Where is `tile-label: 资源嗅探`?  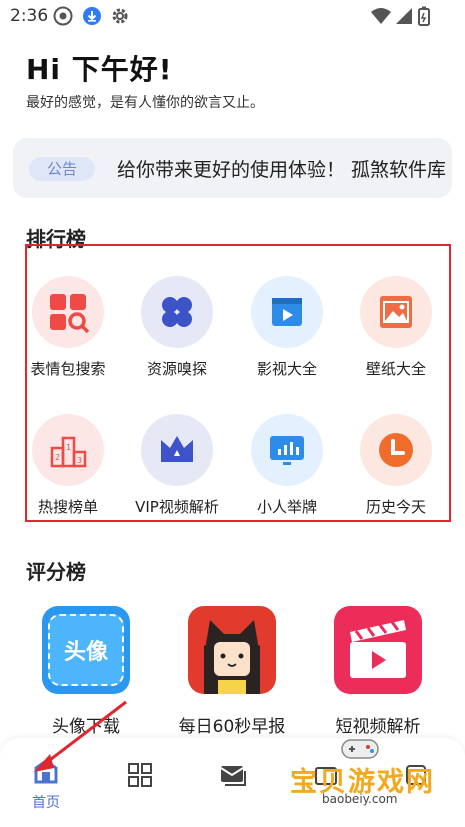 tile-label: 资源嗅探 is located at coordinates (176, 369).